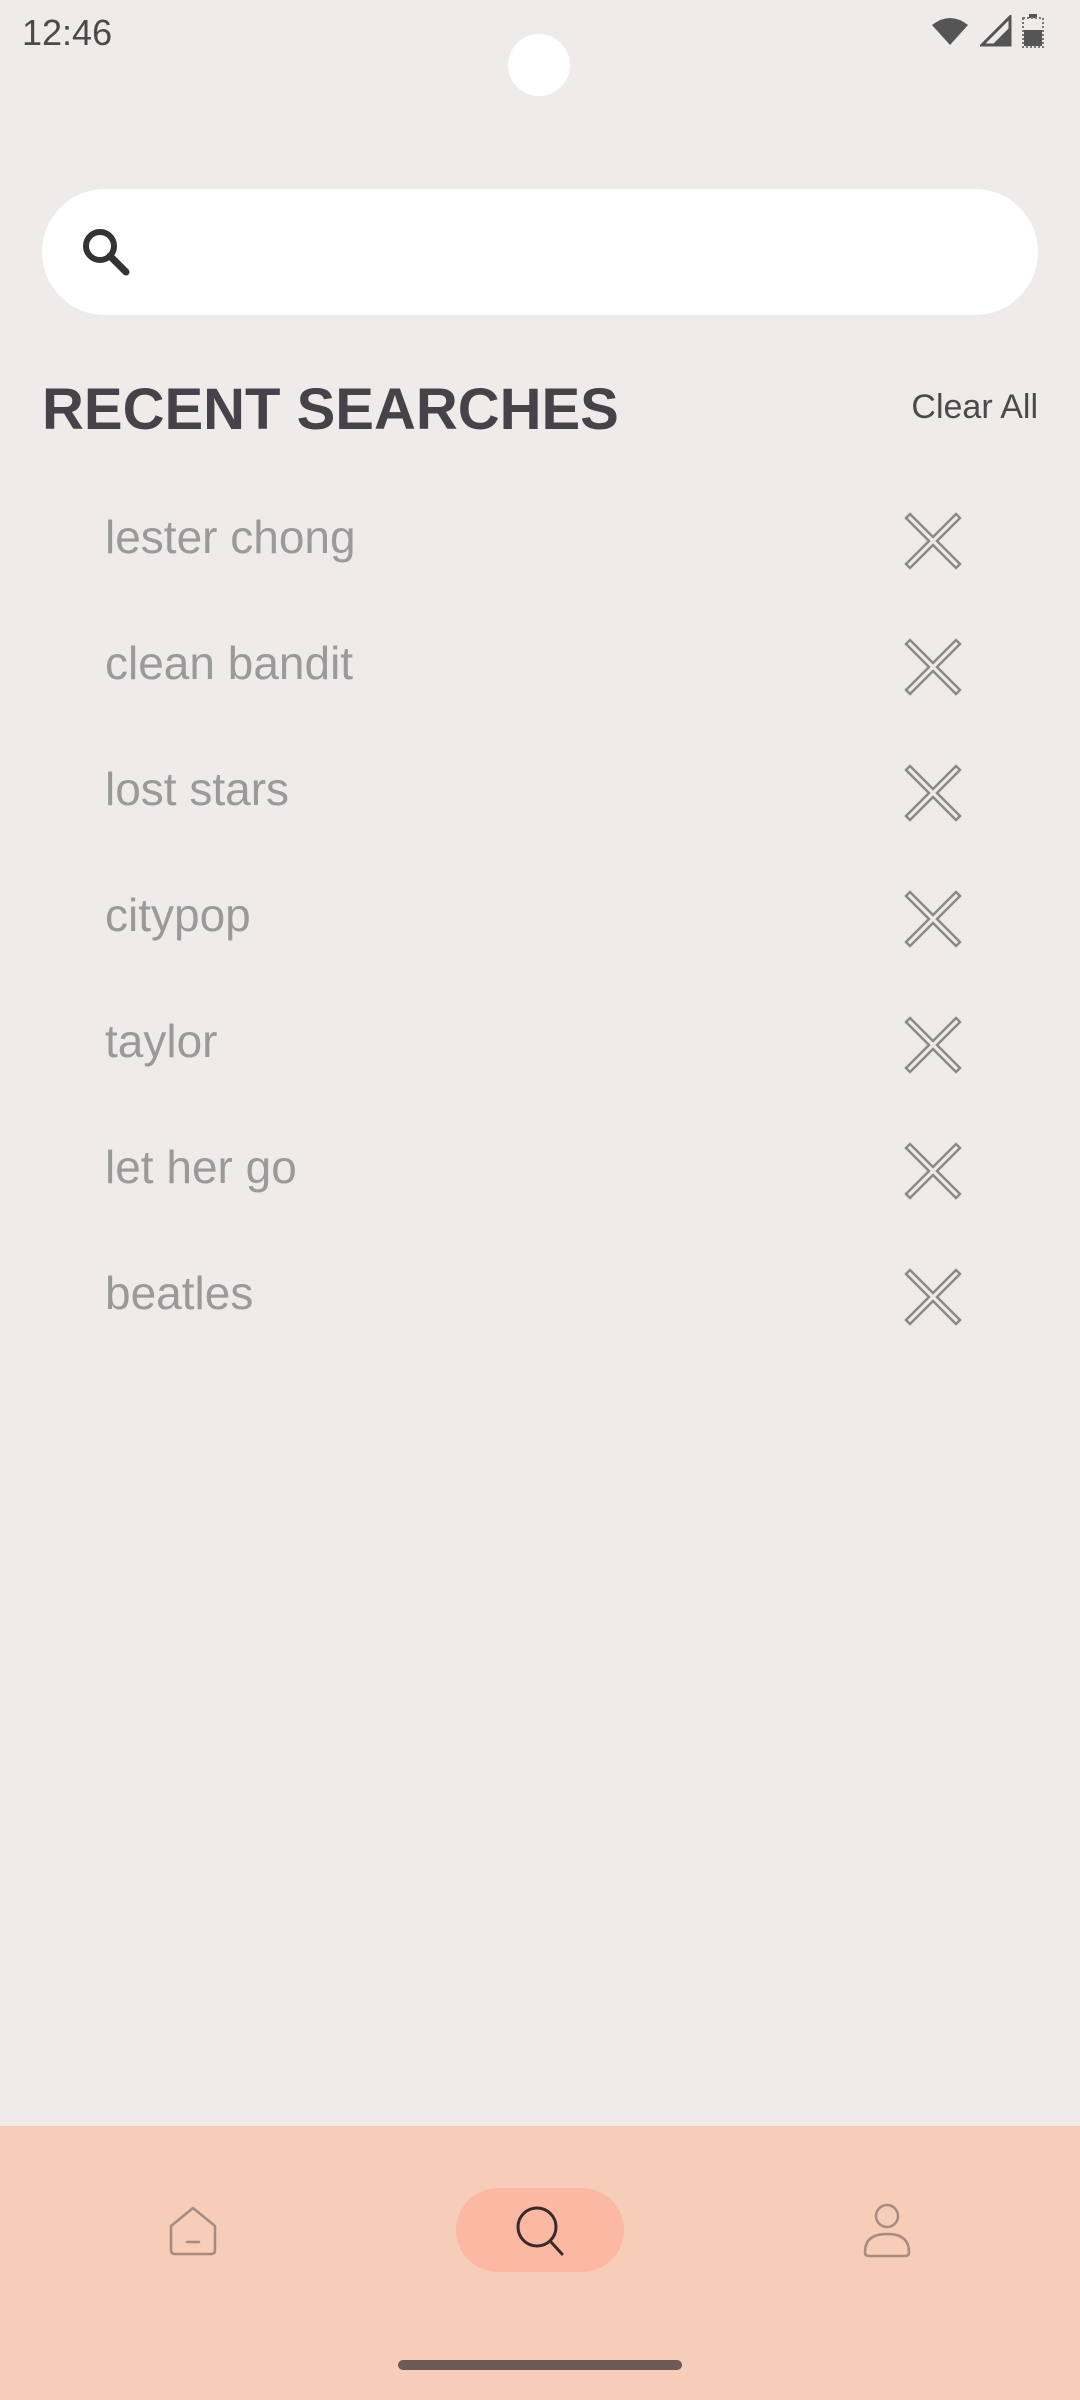  What do you see at coordinates (540, 2365) in the screenshot?
I see `home-indicator` at bounding box center [540, 2365].